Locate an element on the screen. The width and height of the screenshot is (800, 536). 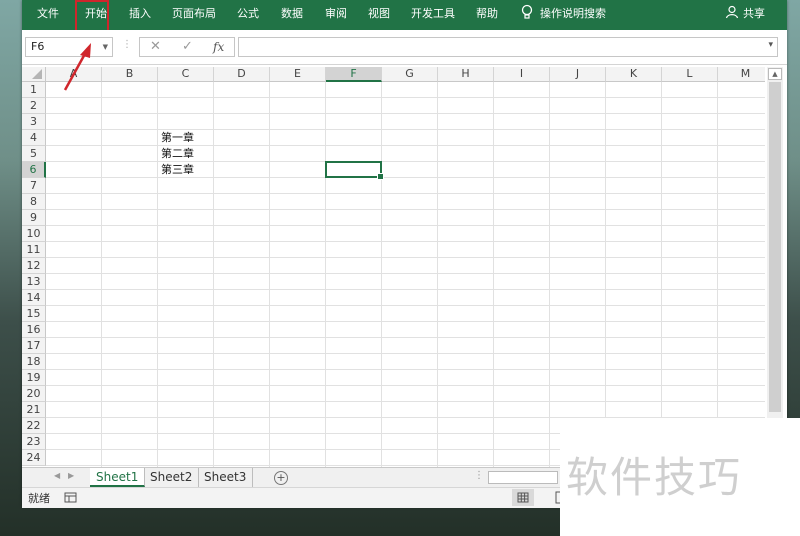
column-header-e: E is located at coordinates (298, 74).